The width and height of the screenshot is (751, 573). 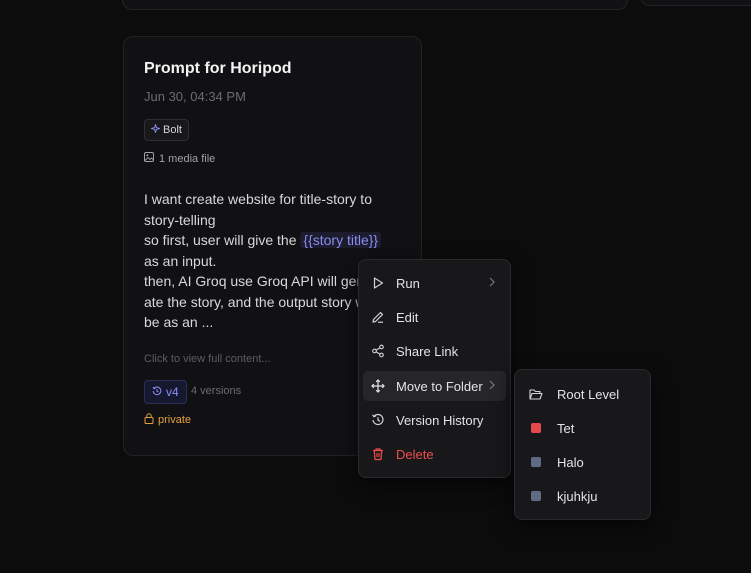 I want to click on previous-card-right, so click(x=695, y=3).